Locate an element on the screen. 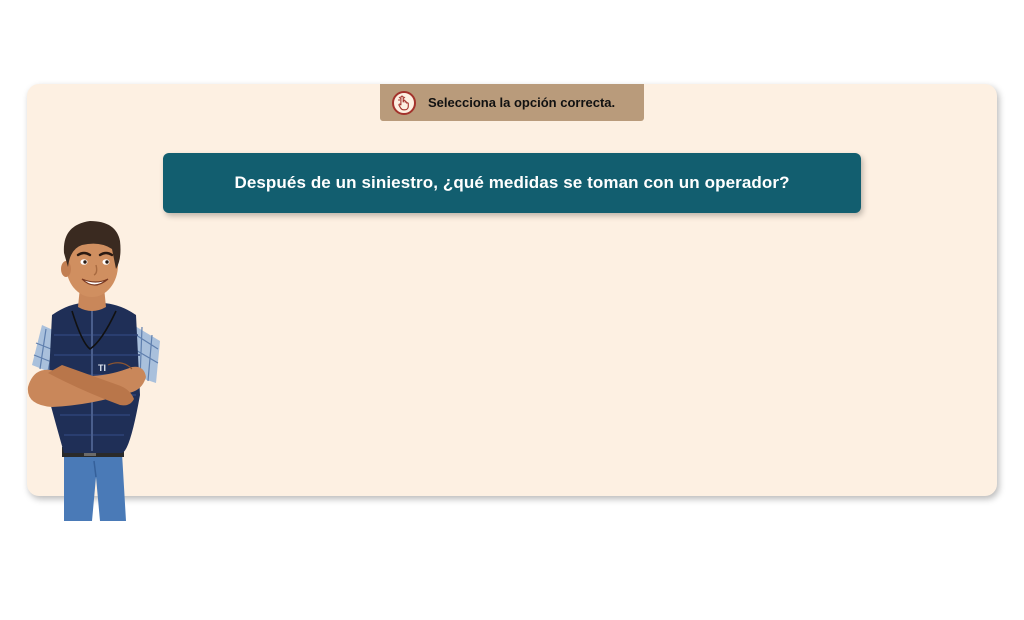 This screenshot has width=1024, height=620. vest-logo-text: TI is located at coordinates (102, 368).